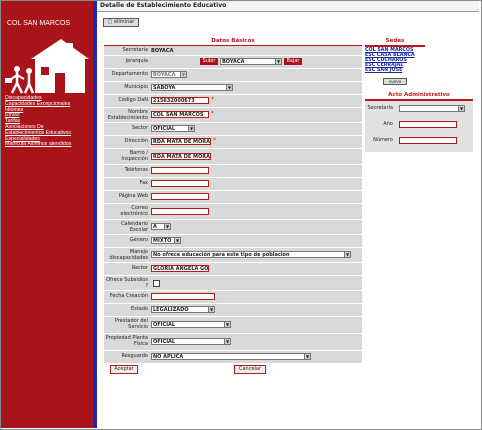 This screenshot has width=482, height=430. What do you see at coordinates (126, 341) in the screenshot?
I see `propiedad-label: Propiedad Planta Física` at bounding box center [126, 341].